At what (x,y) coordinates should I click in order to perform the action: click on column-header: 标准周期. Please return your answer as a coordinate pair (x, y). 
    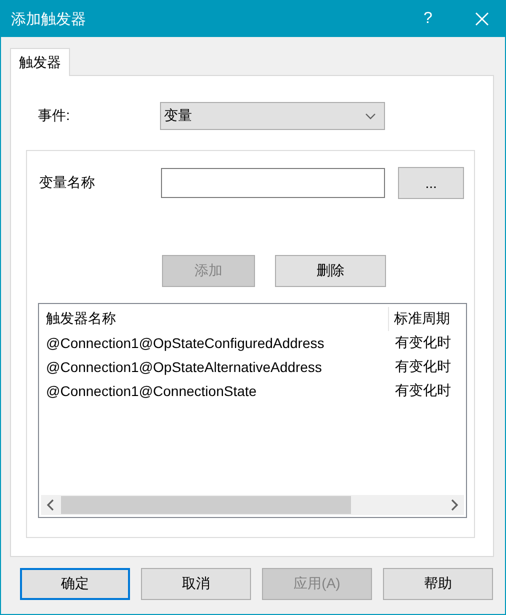
    Looking at the image, I should click on (427, 319).